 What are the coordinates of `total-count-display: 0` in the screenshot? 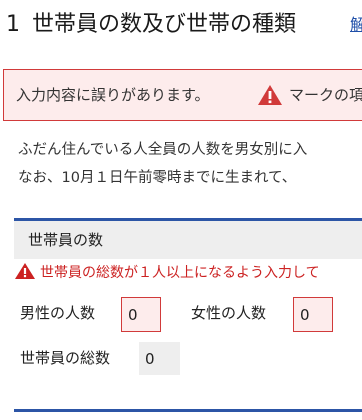 It's located at (159, 358).